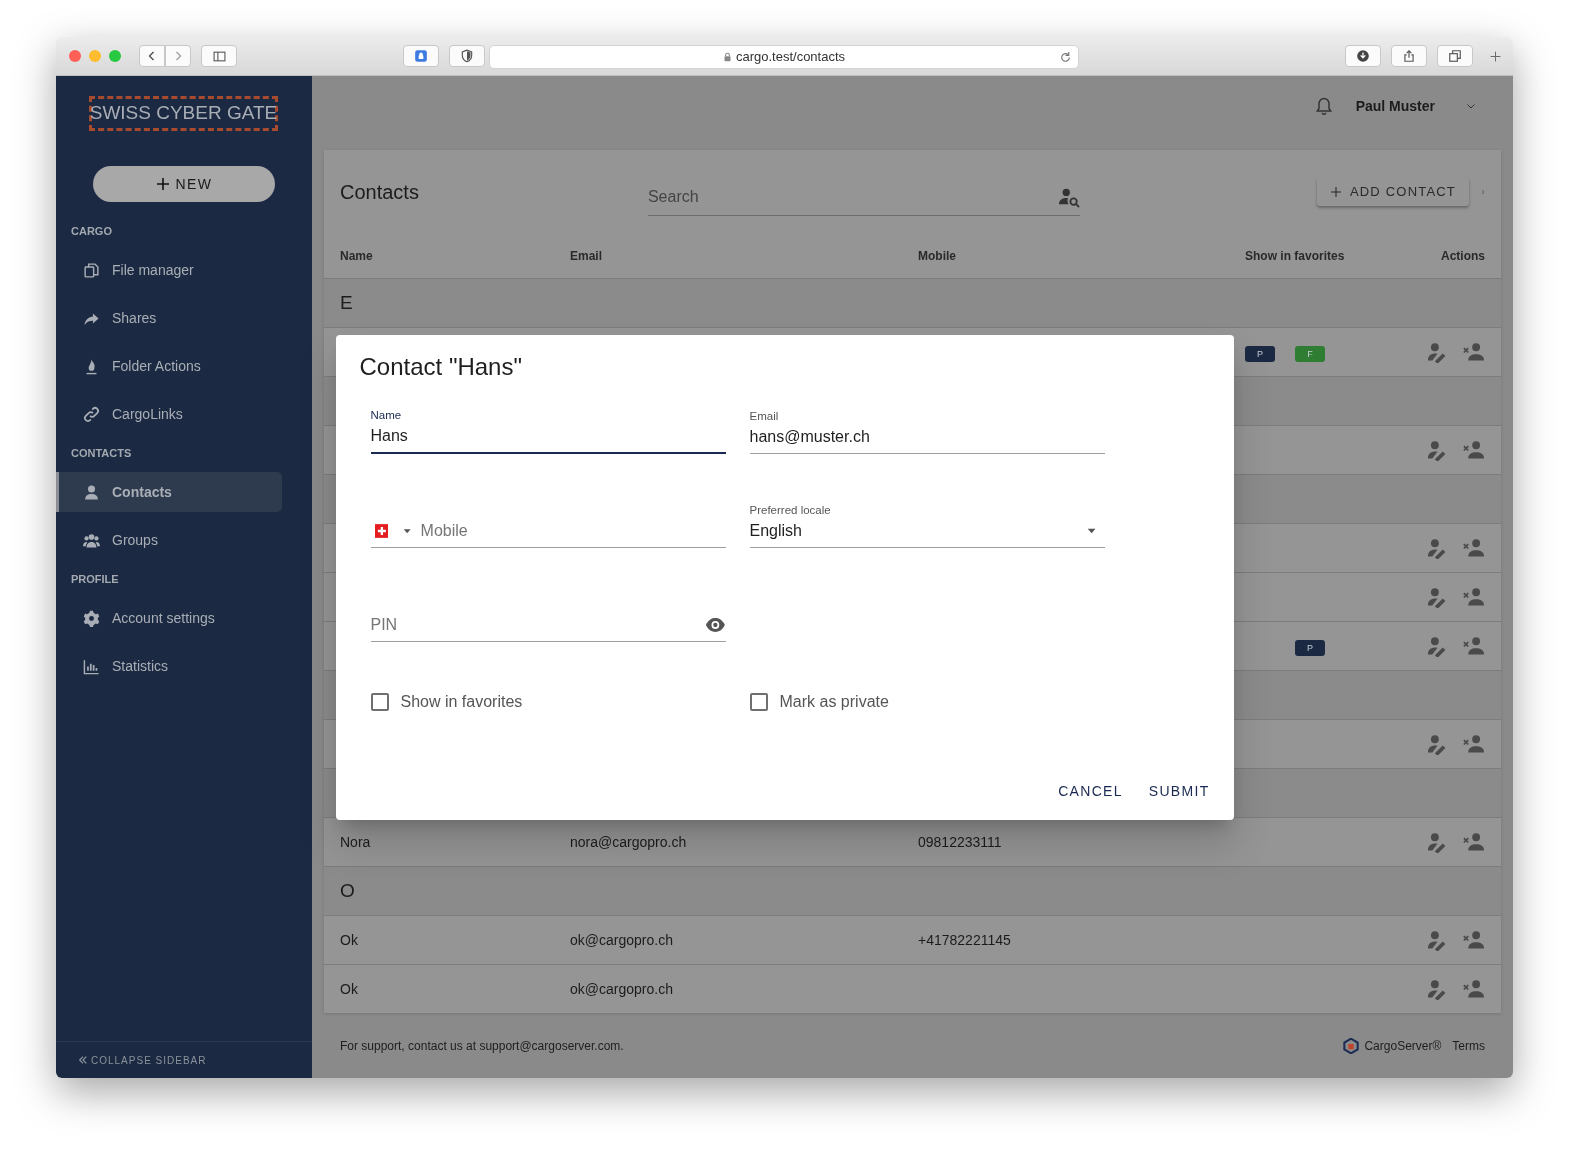  I want to click on sidebar-item: Contacts, so click(169, 492).